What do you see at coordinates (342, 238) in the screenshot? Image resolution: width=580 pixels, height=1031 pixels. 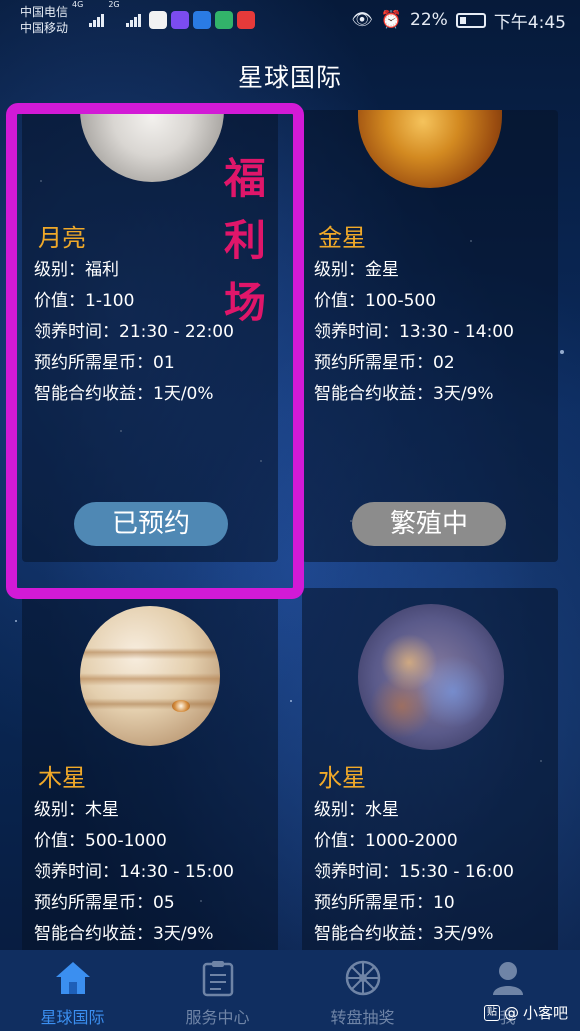 I see `planet-name: 金星` at bounding box center [342, 238].